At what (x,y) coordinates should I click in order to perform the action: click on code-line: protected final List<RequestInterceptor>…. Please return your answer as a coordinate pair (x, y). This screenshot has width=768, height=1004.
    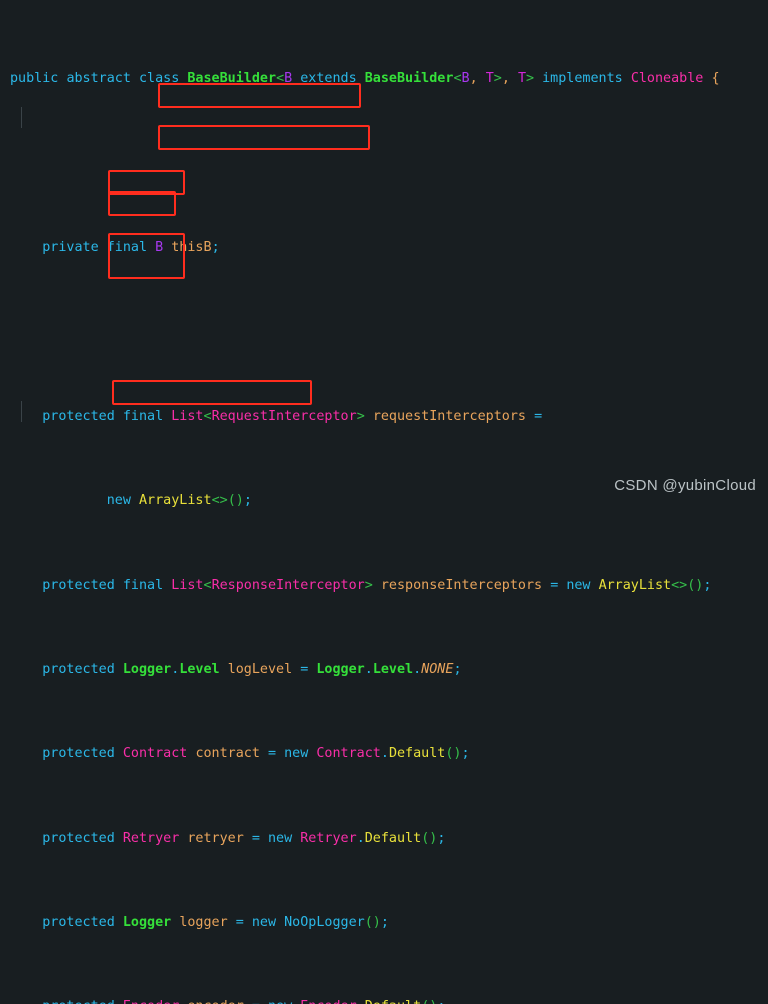
    Looking at the image, I should click on (384, 416).